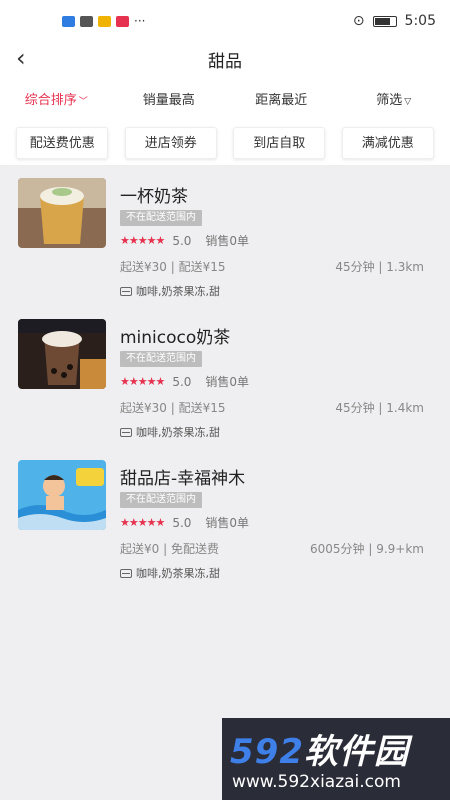 This screenshot has width=450, height=800. Describe the element at coordinates (394, 98) in the screenshot. I see `sort-tab-filter: 筛选 ▽` at that location.